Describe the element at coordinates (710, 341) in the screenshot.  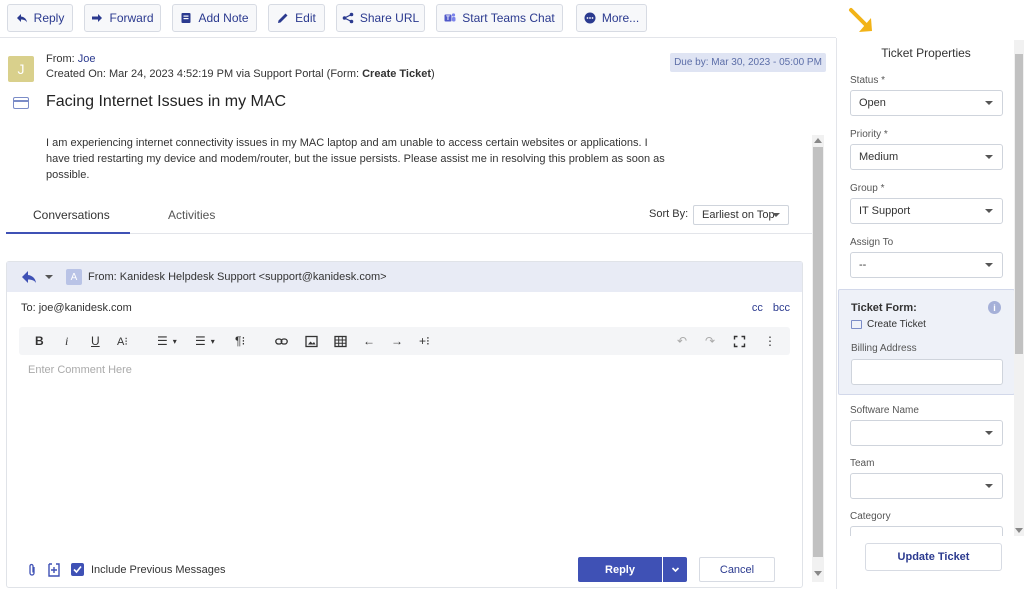
I see `redo-icon: ↷` at that location.